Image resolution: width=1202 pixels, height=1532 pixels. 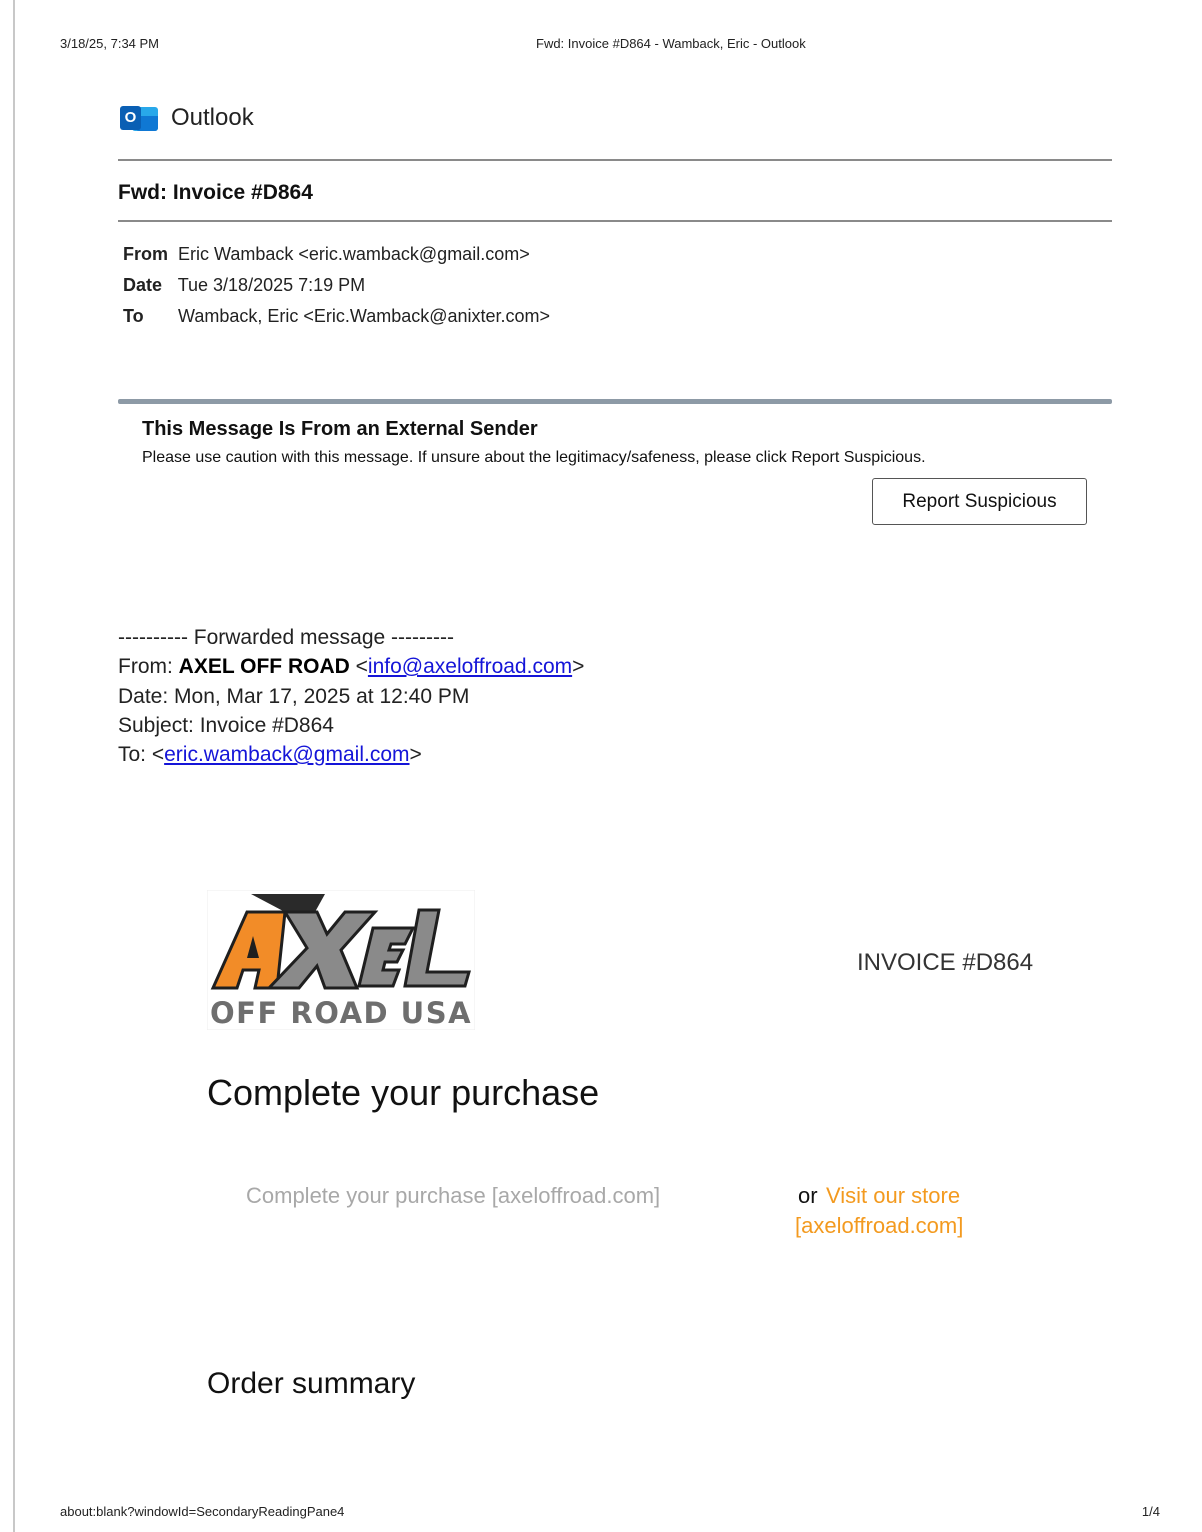 I want to click on app-name: Outlook, so click(x=212, y=117).